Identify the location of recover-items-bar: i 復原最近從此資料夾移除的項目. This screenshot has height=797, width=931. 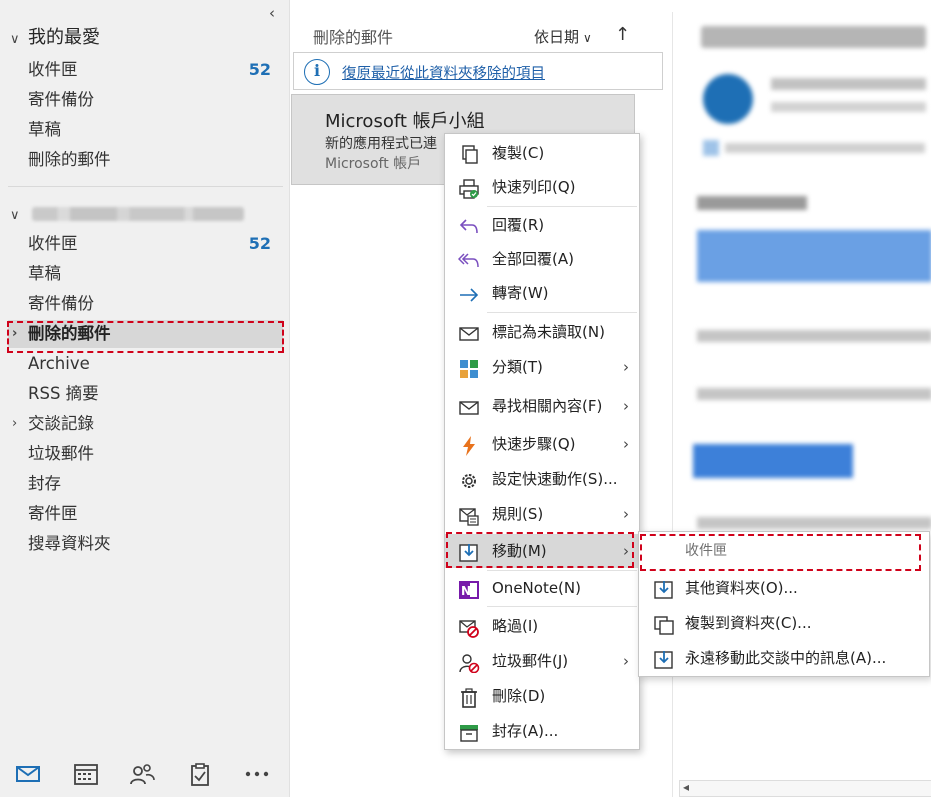
(478, 71).